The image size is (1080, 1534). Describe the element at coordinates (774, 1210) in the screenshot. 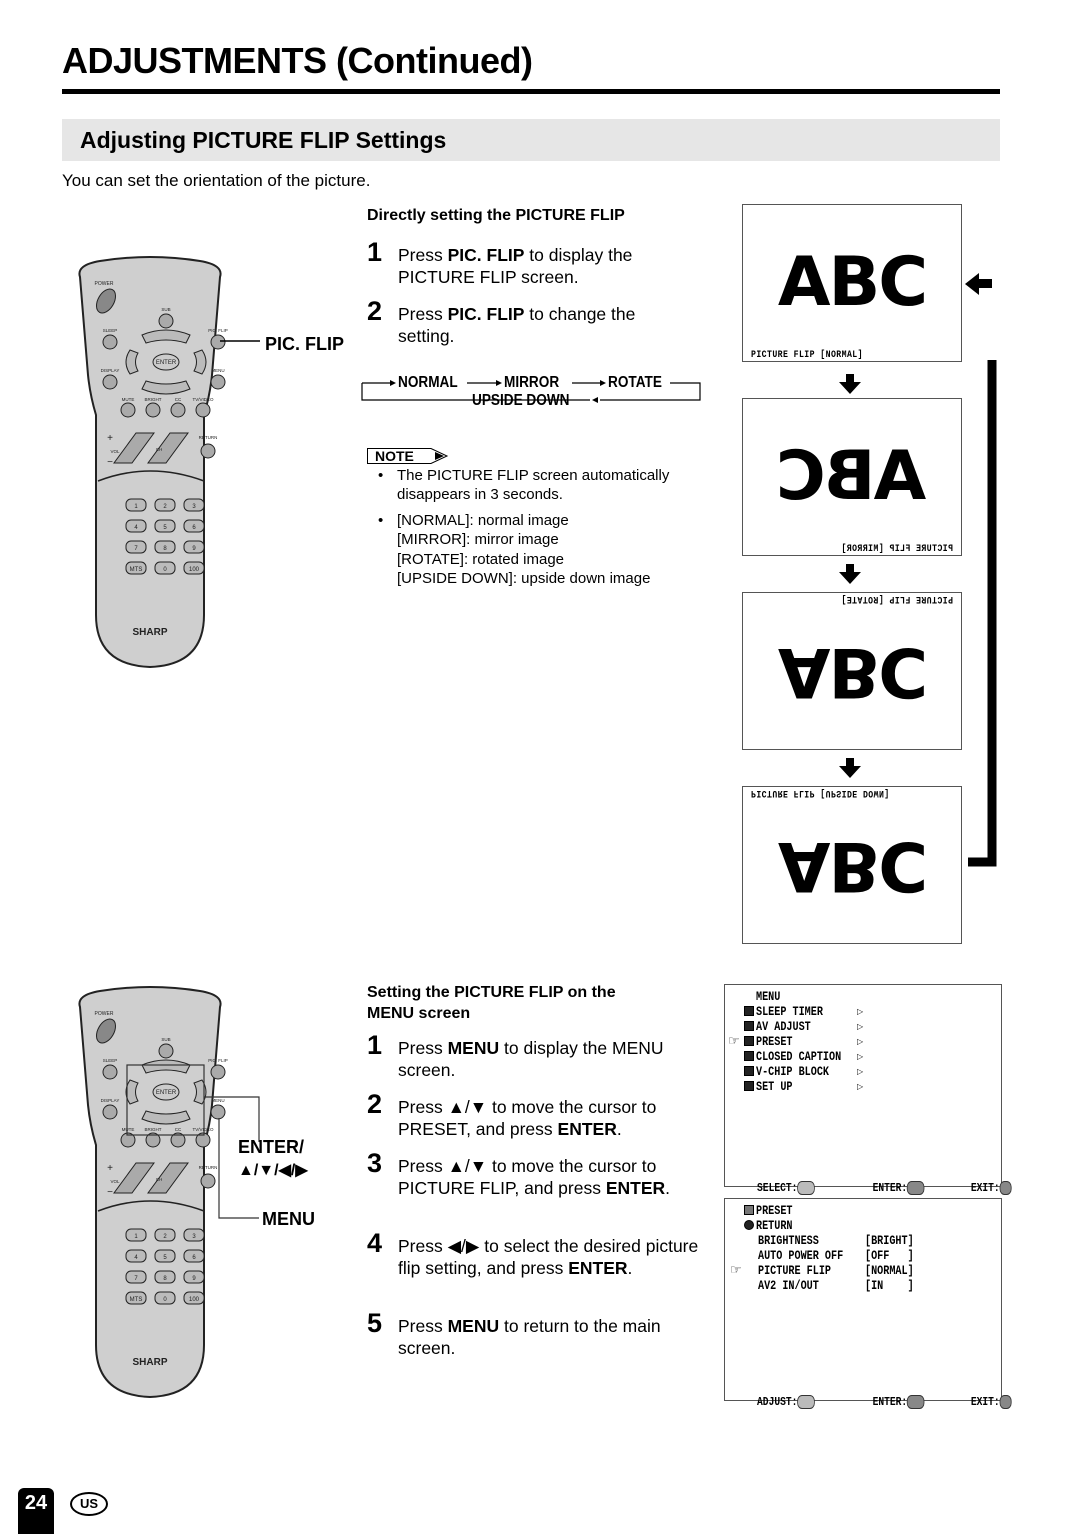

I see `preset-title: PRESET` at that location.